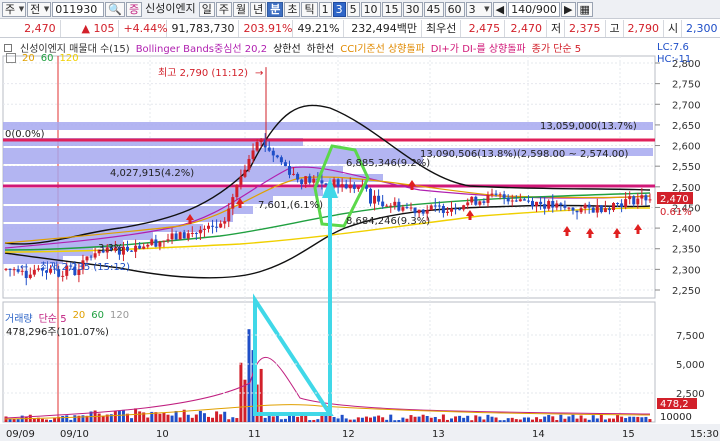 This screenshot has width=720, height=441. I want to click on legend-ma20: 20, so click(28, 58).